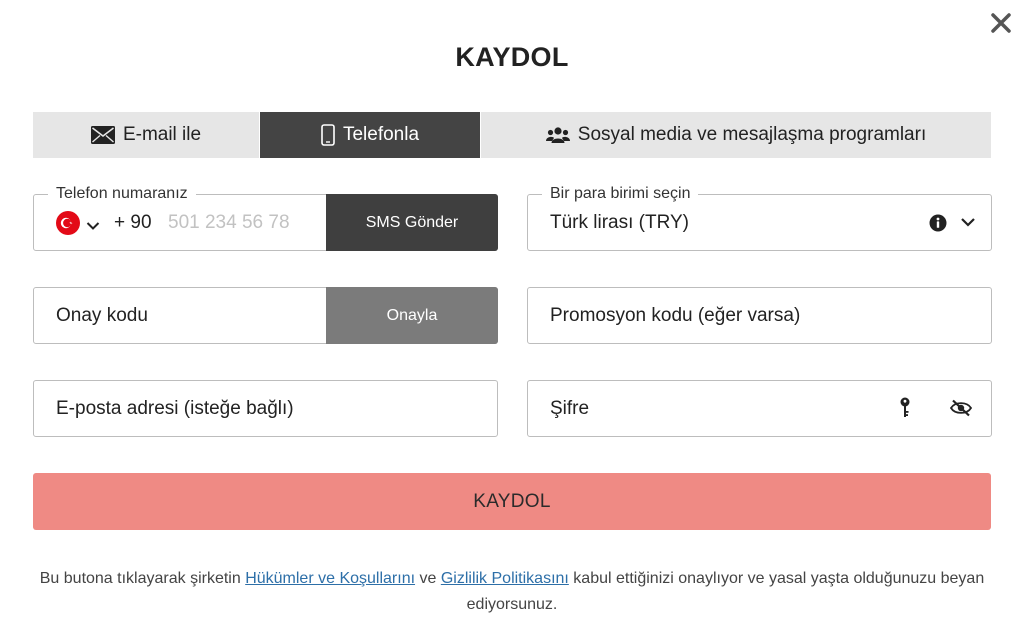 This screenshot has width=1024, height=637. Describe the element at coordinates (428, 578) in the screenshot. I see `terms-middle: ve` at that location.